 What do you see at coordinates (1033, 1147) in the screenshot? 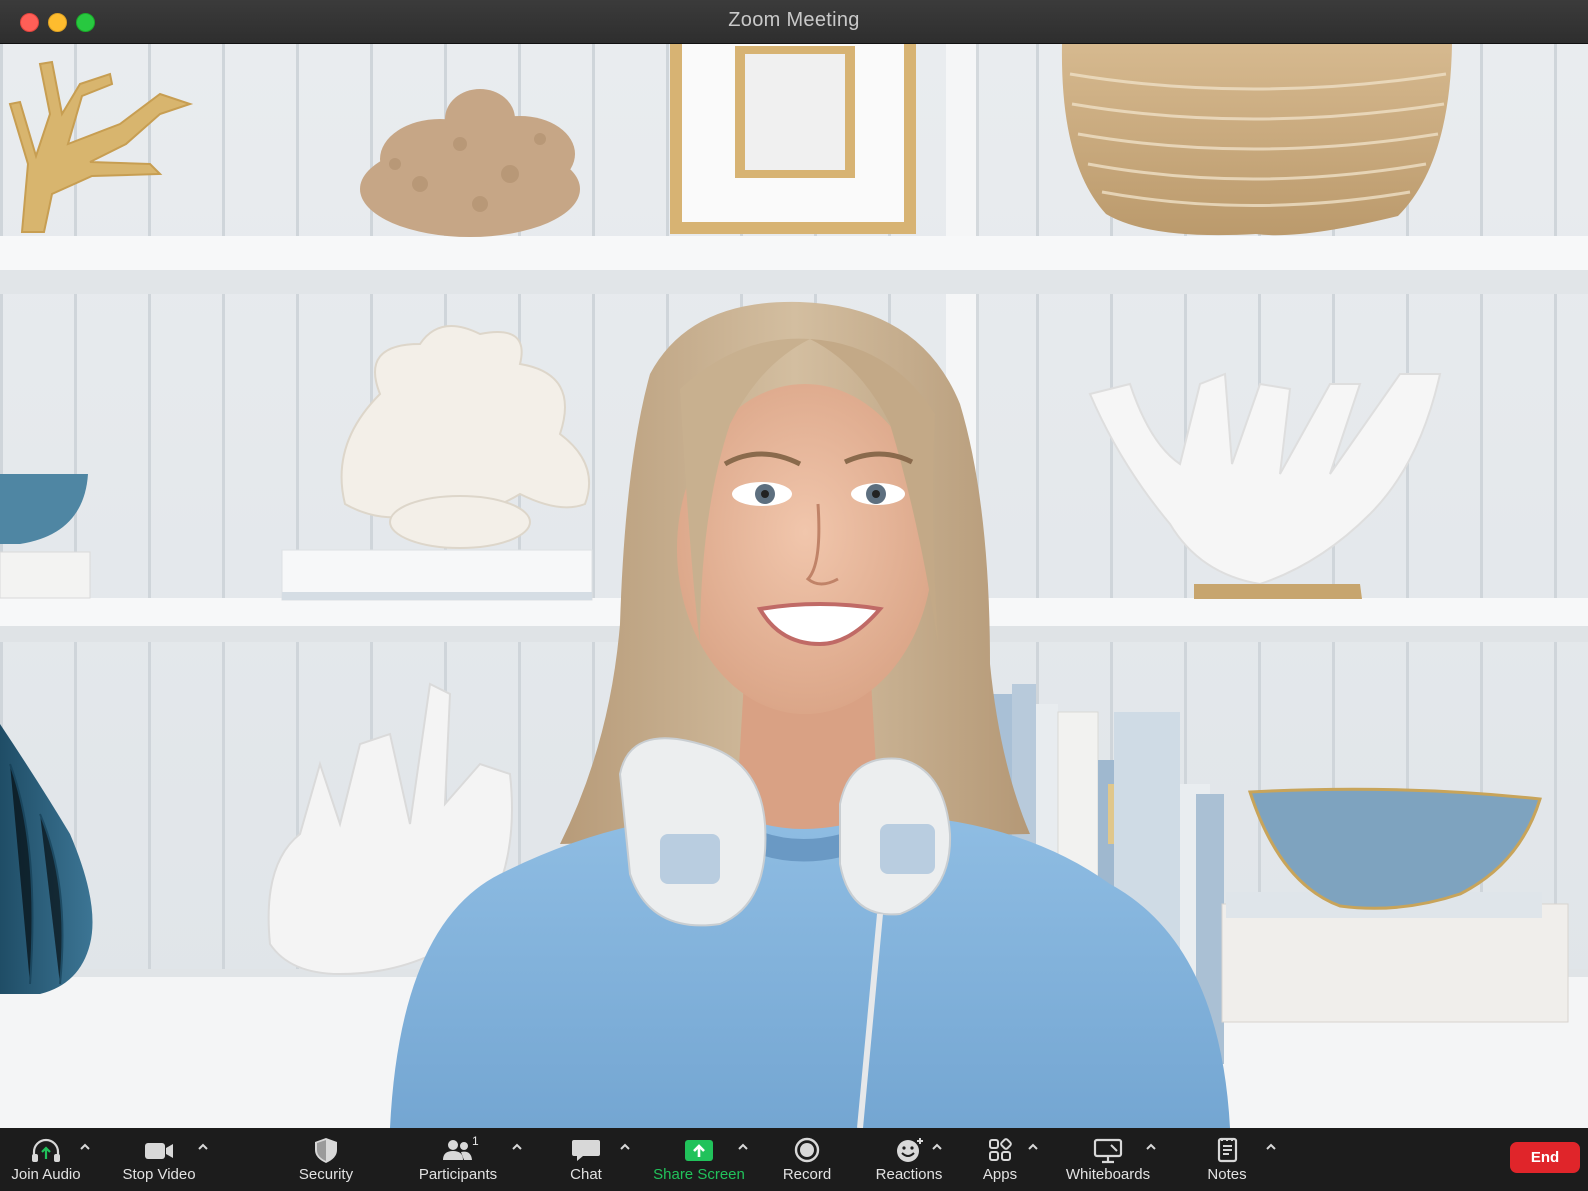
I see `apps-caret-up-icon` at bounding box center [1033, 1147].